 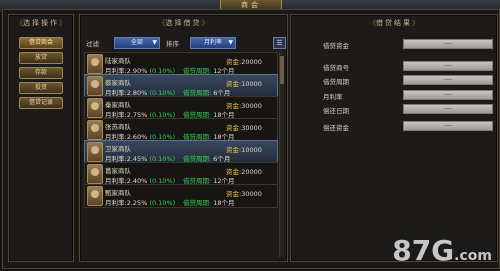 What do you see at coordinates (137, 203) in the screenshot?
I see `rate-value: 2.25%` at bounding box center [137, 203].